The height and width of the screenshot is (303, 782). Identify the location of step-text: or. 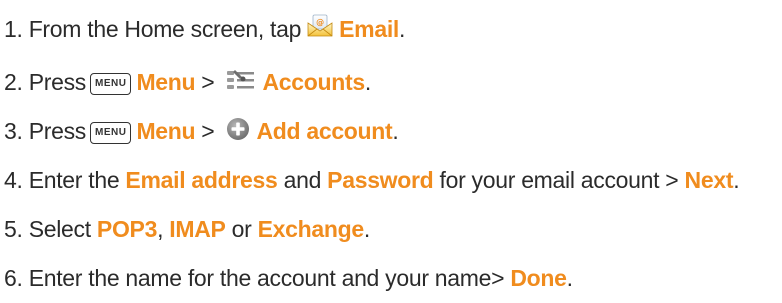
(241, 229).